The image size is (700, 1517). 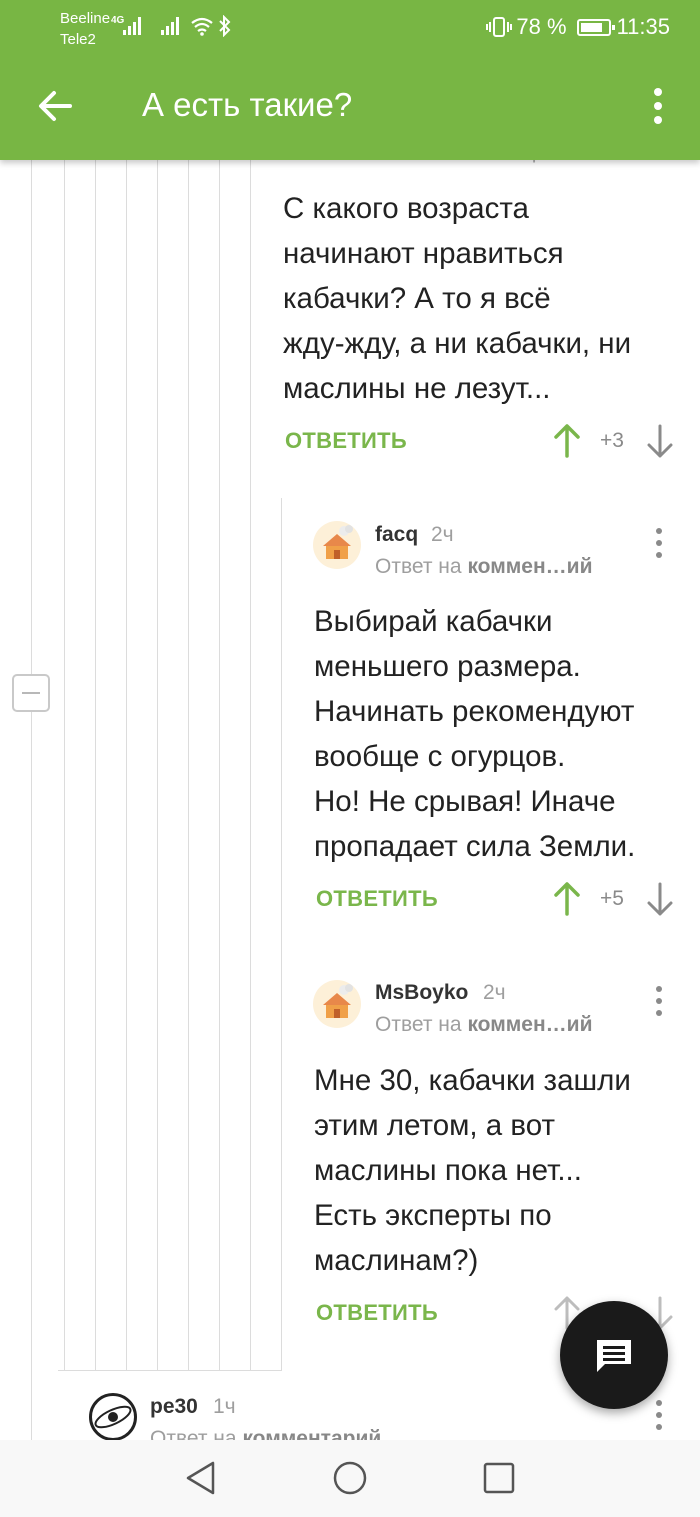 What do you see at coordinates (595, 27) in the screenshot?
I see `battery-icon` at bounding box center [595, 27].